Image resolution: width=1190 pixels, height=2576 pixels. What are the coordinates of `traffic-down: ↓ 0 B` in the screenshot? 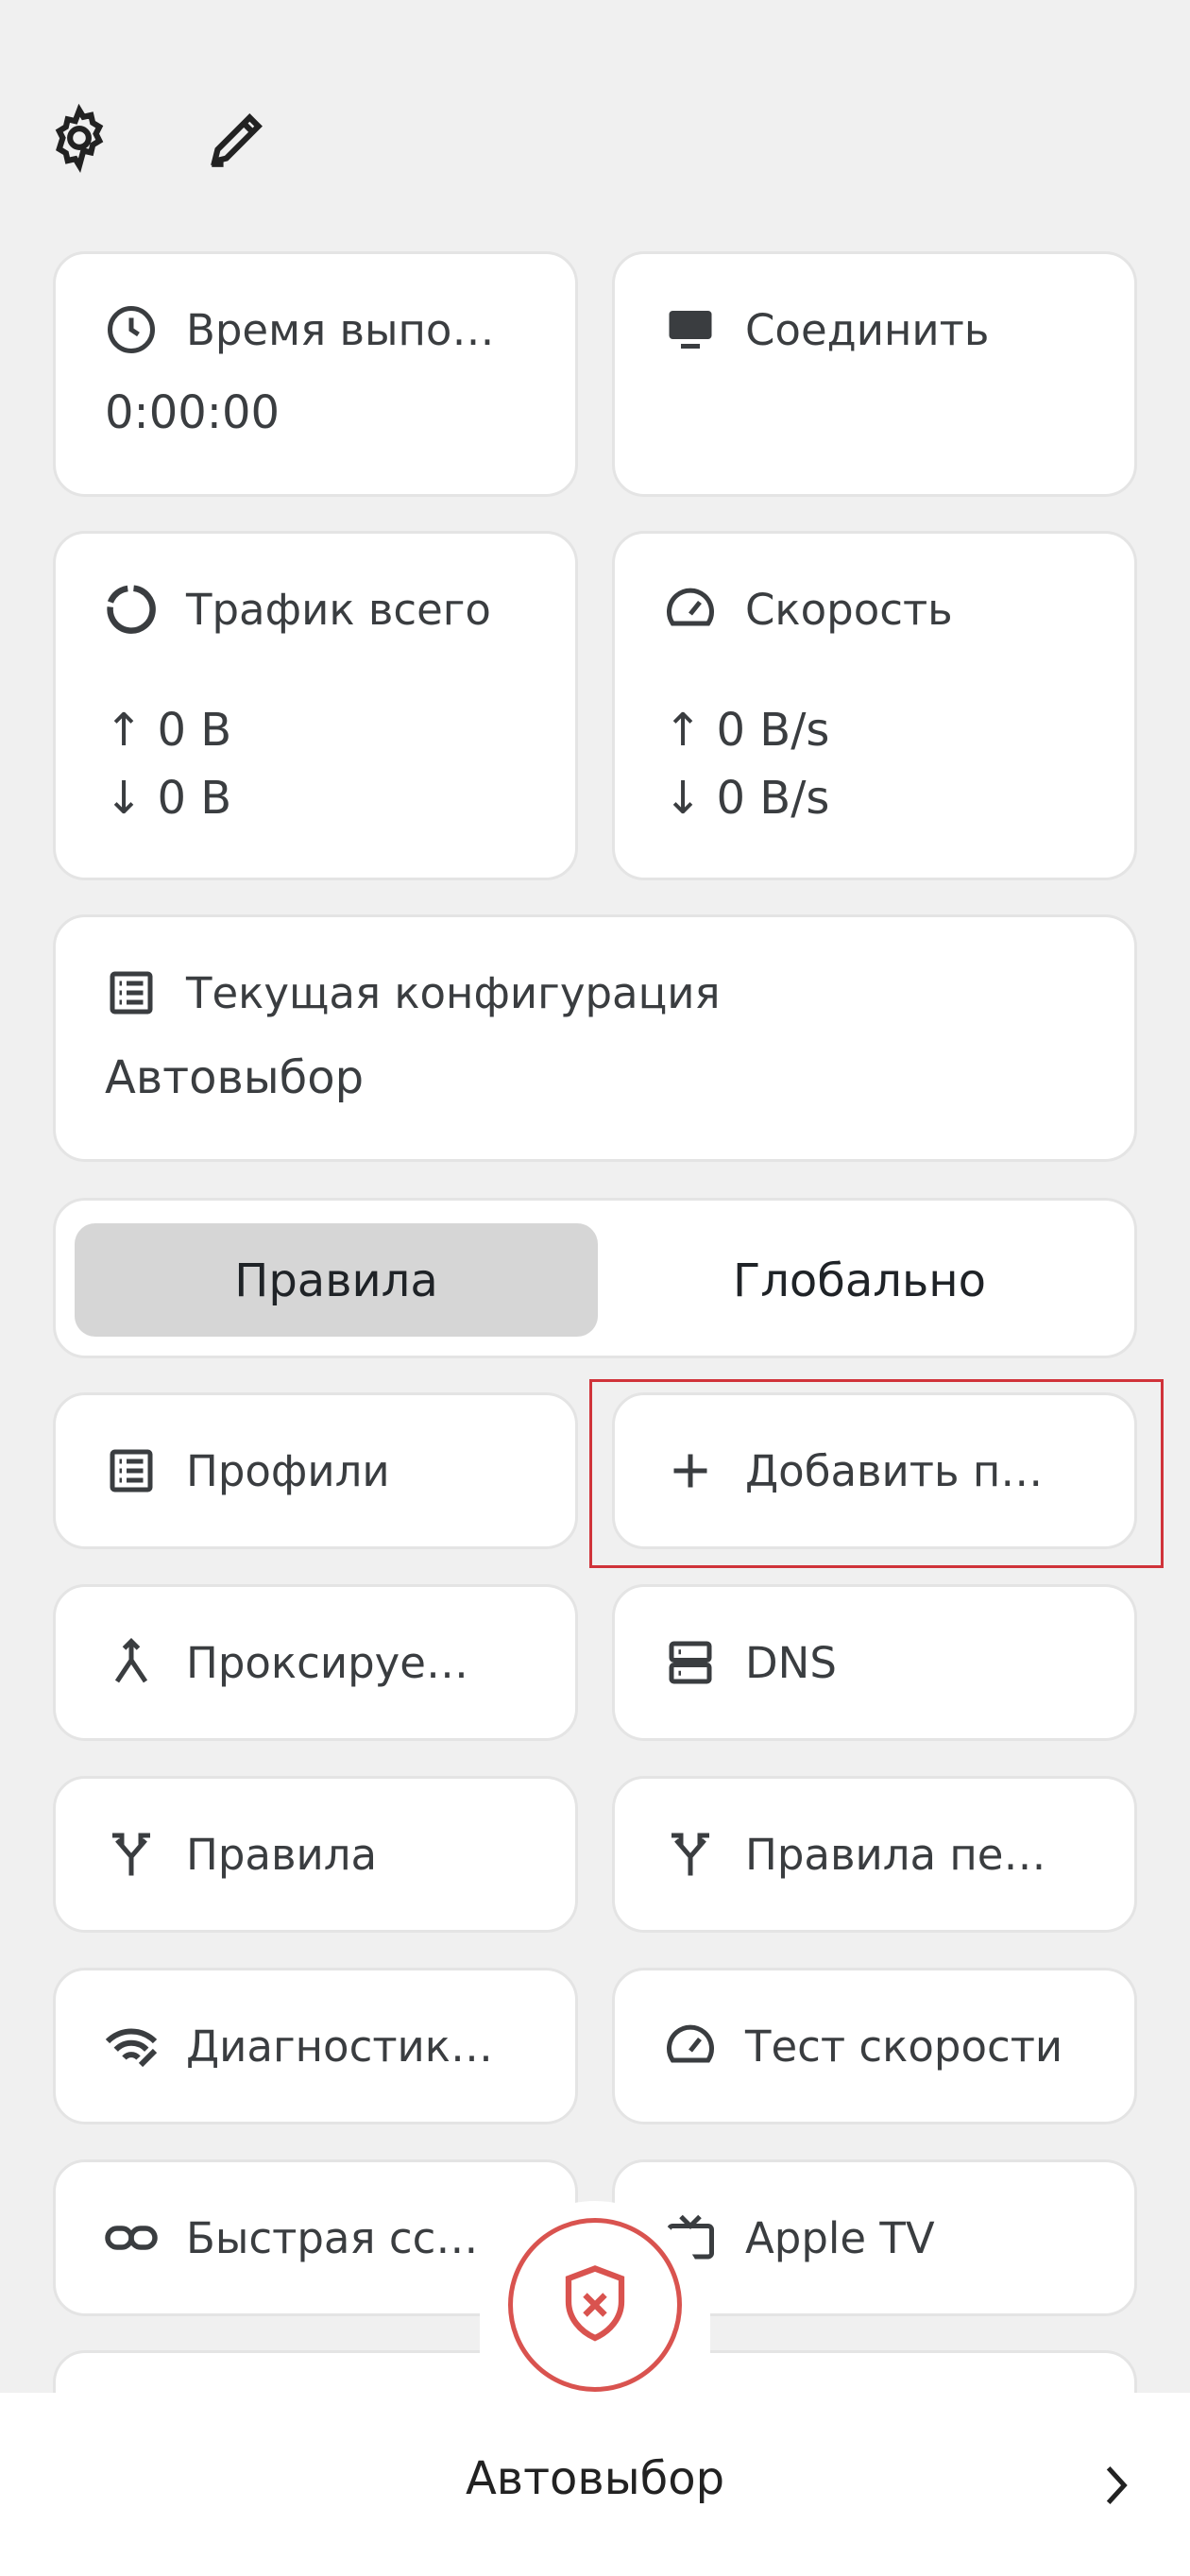 It's located at (168, 798).